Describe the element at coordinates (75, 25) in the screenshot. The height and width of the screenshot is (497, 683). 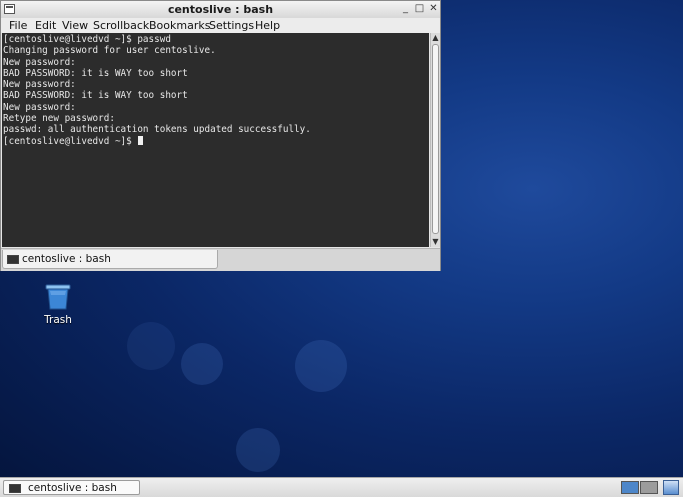
I see `menu-view: View` at that location.